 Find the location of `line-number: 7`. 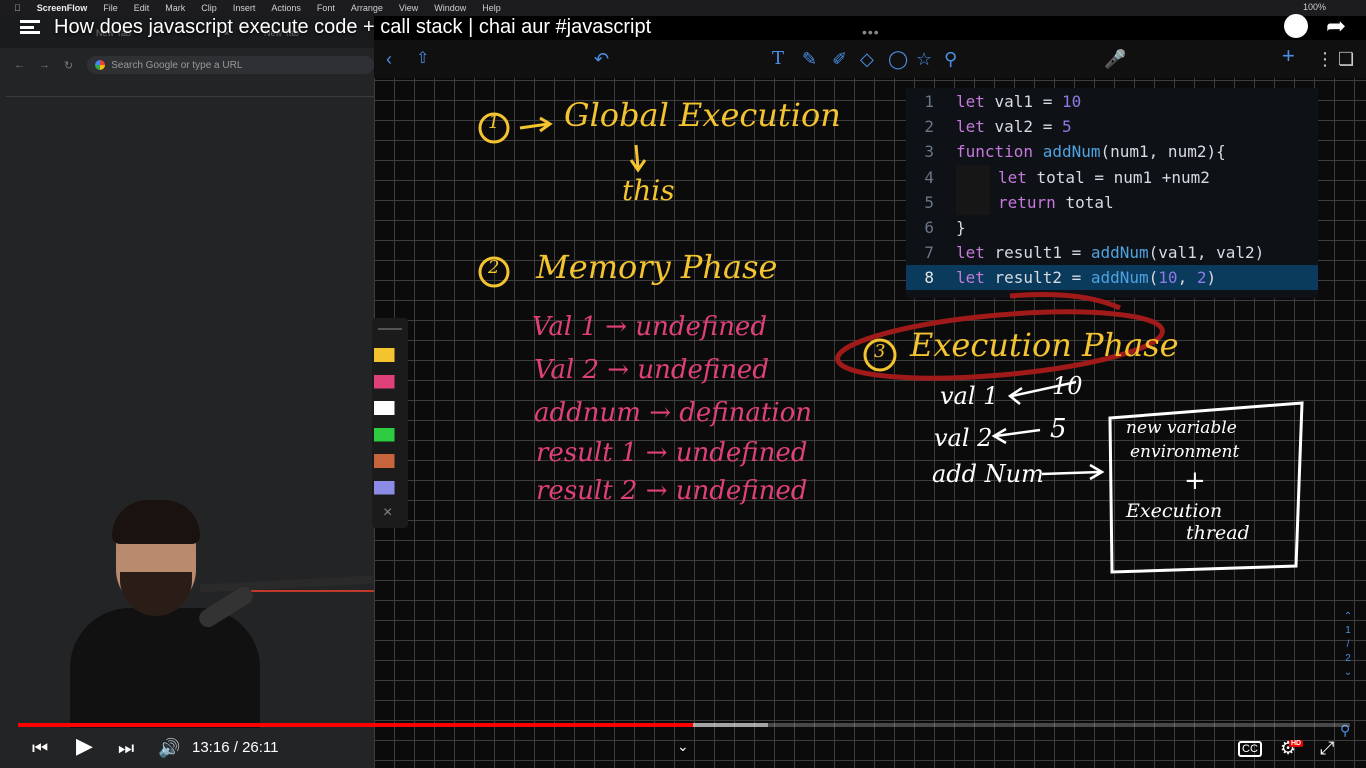

line-number: 7 is located at coordinates (929, 253).